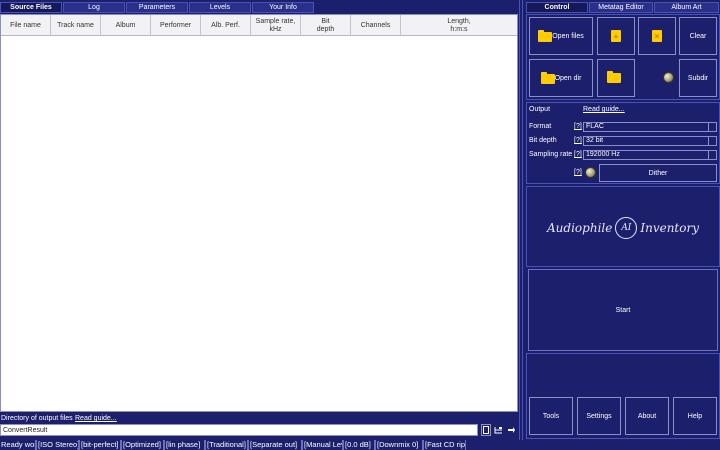 The image size is (720, 450). What do you see at coordinates (623, 396) in the screenshot?
I see `bottom-tools-panel: Tools Settings About Help` at bounding box center [623, 396].